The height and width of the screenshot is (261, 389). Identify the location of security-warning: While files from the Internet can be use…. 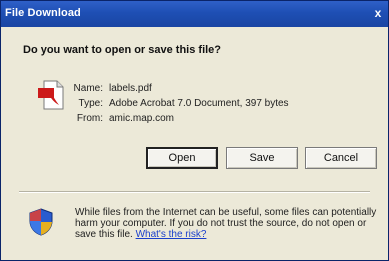
(226, 223).